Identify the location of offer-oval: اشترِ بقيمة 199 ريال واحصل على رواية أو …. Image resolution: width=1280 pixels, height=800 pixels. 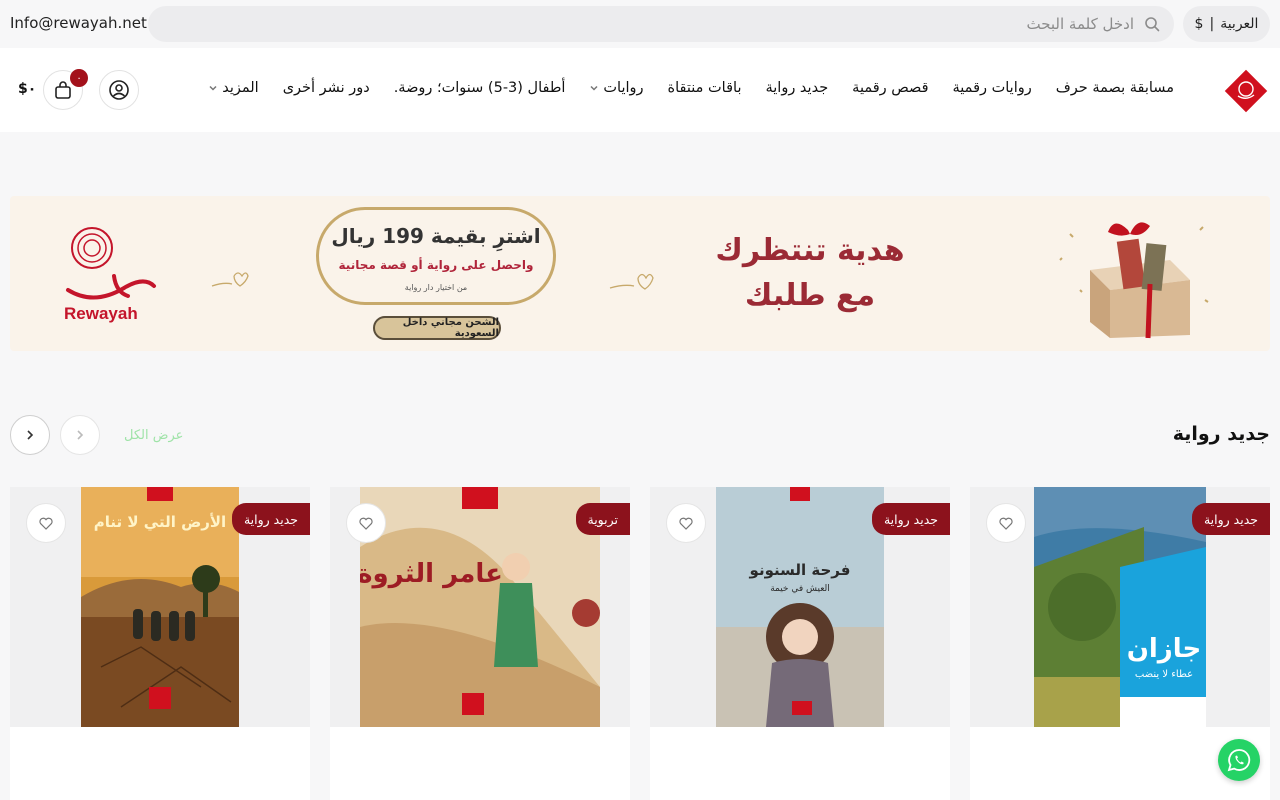
(436, 256).